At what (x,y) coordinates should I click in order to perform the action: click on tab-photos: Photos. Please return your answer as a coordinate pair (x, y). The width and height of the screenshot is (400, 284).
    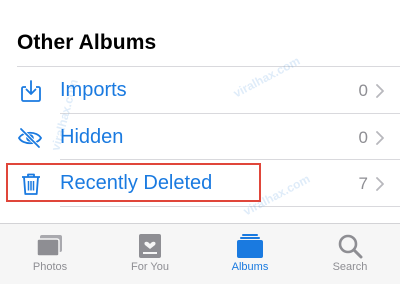
    Looking at the image, I should click on (50, 254).